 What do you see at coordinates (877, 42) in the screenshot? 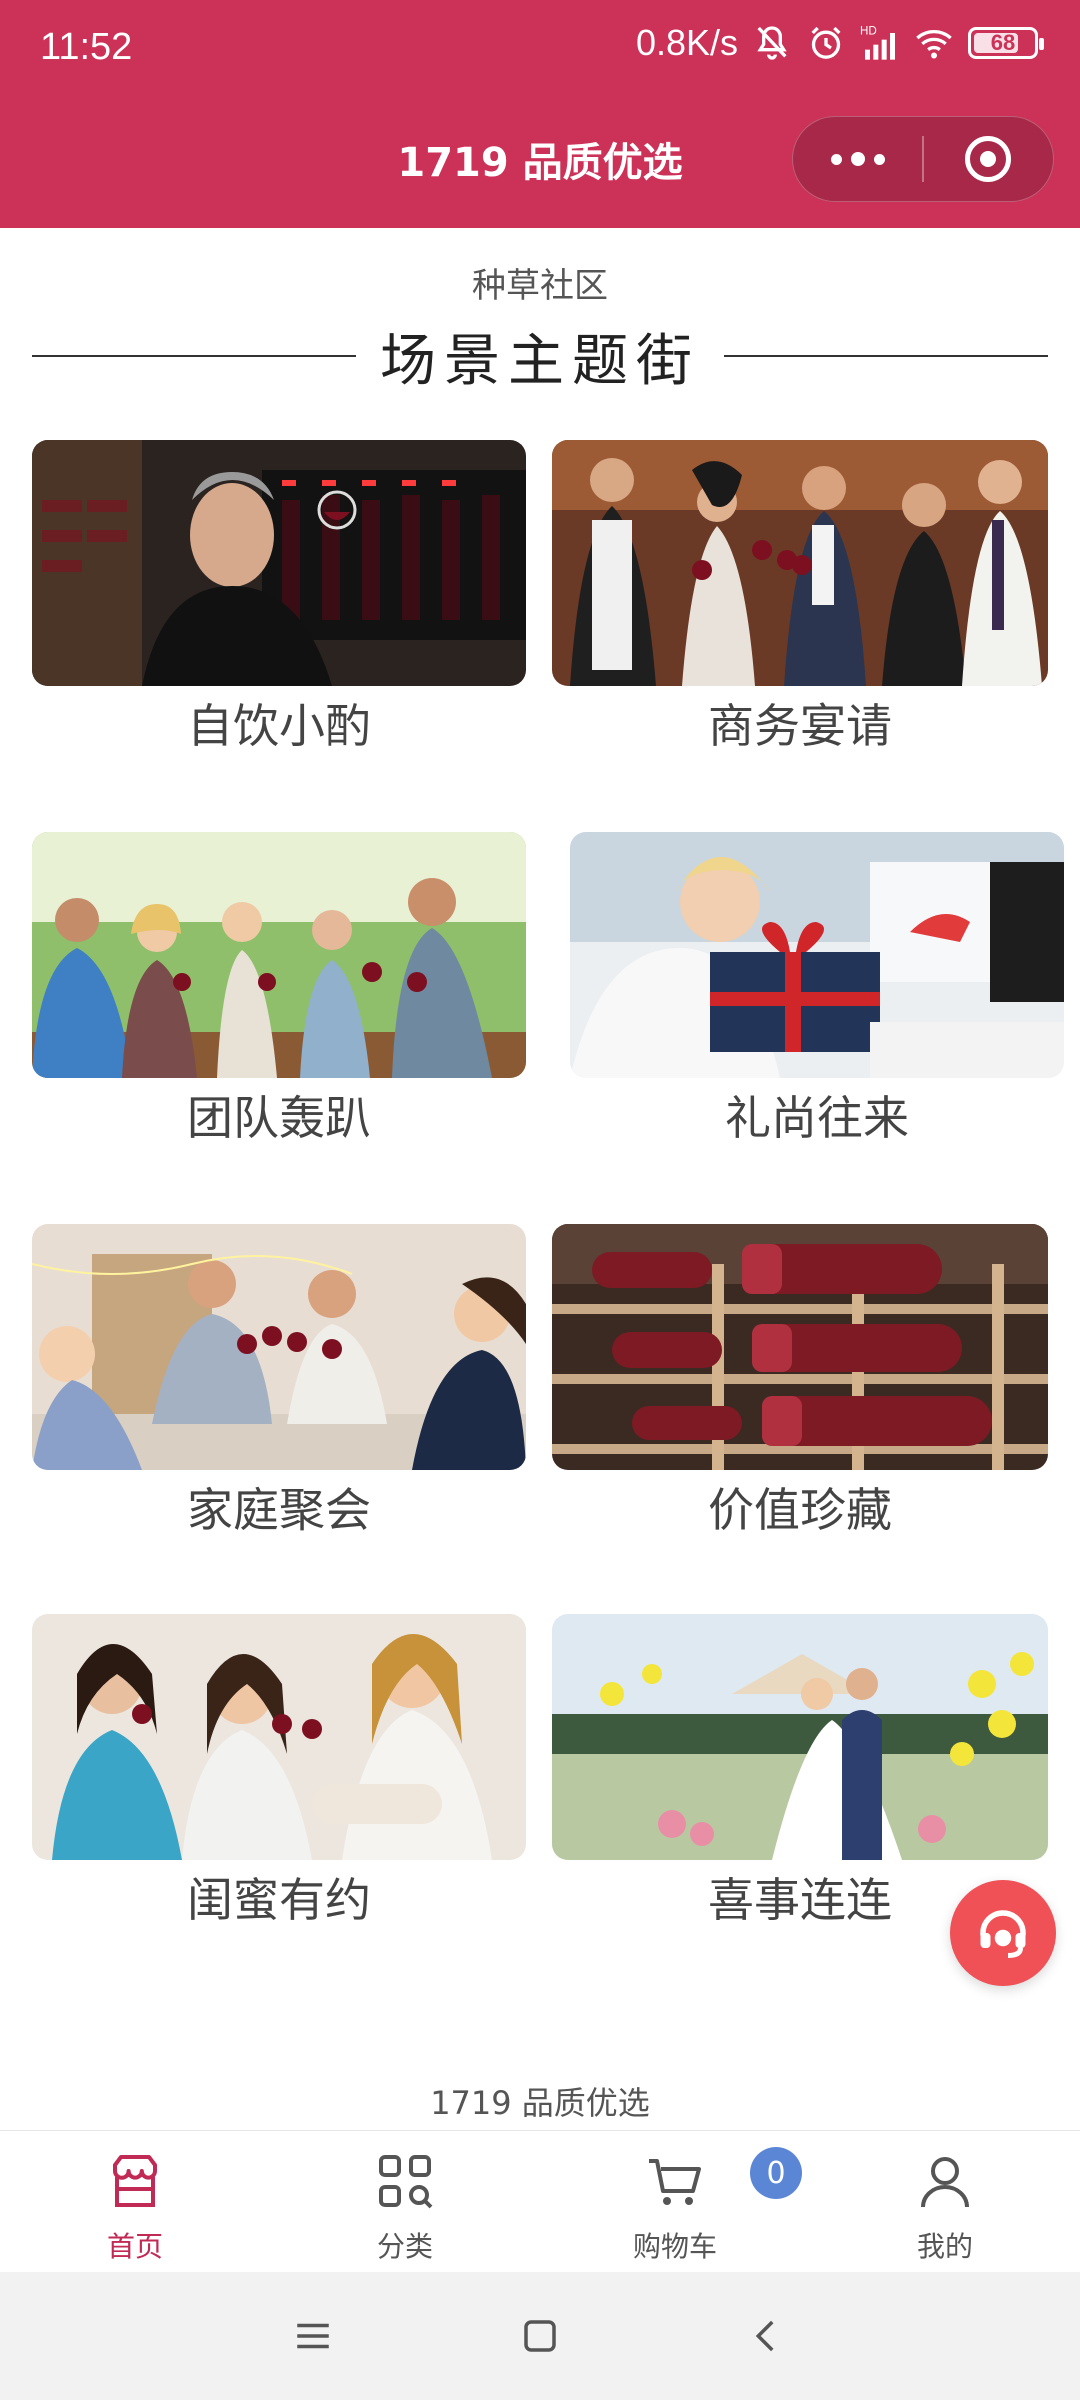
I see `hd-signal-icon: HD` at bounding box center [877, 42].